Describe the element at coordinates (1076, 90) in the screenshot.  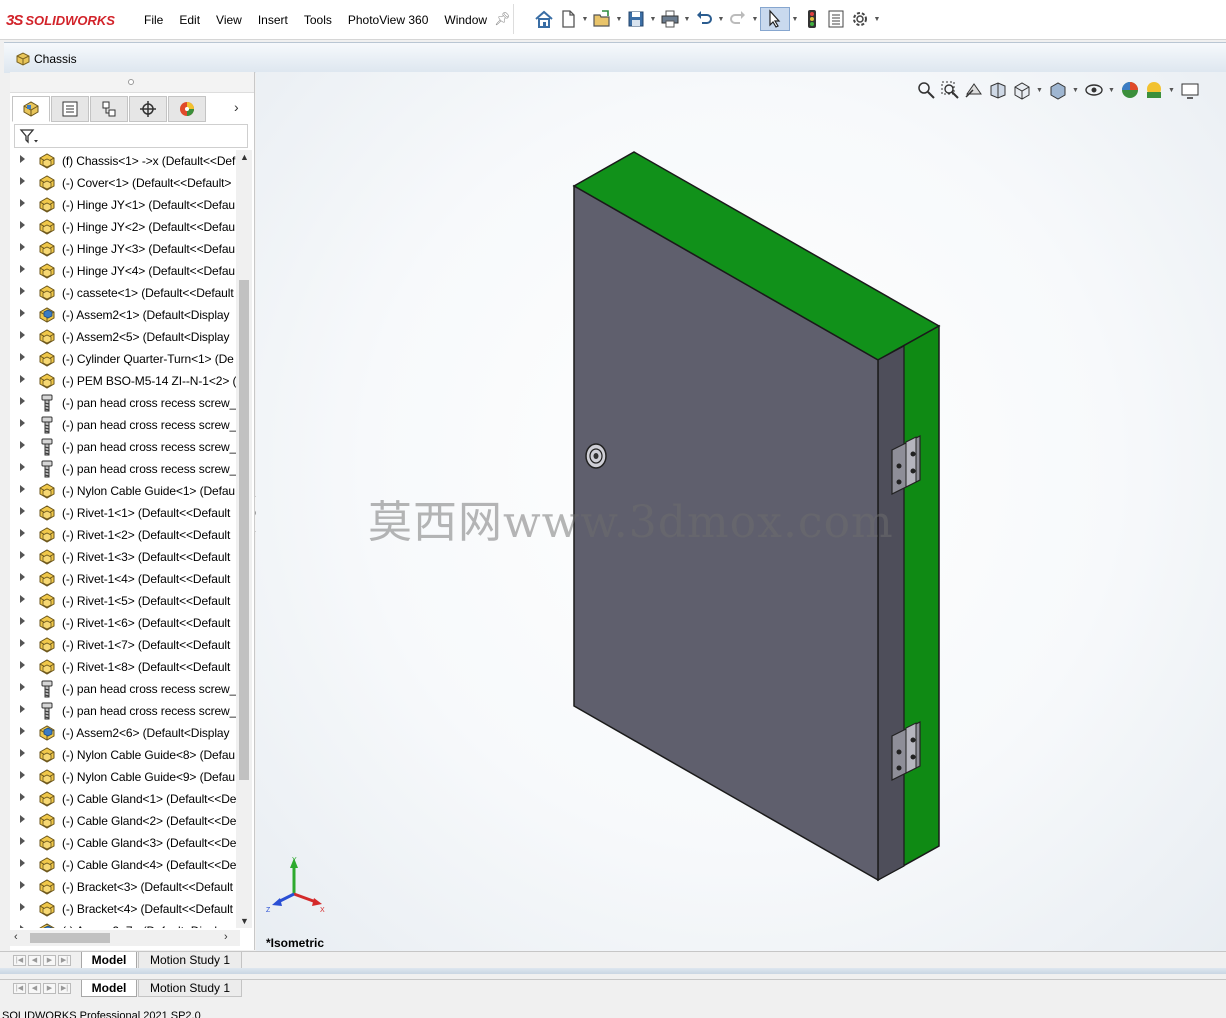
I see `display-style-dropdown-icon: ▼` at that location.